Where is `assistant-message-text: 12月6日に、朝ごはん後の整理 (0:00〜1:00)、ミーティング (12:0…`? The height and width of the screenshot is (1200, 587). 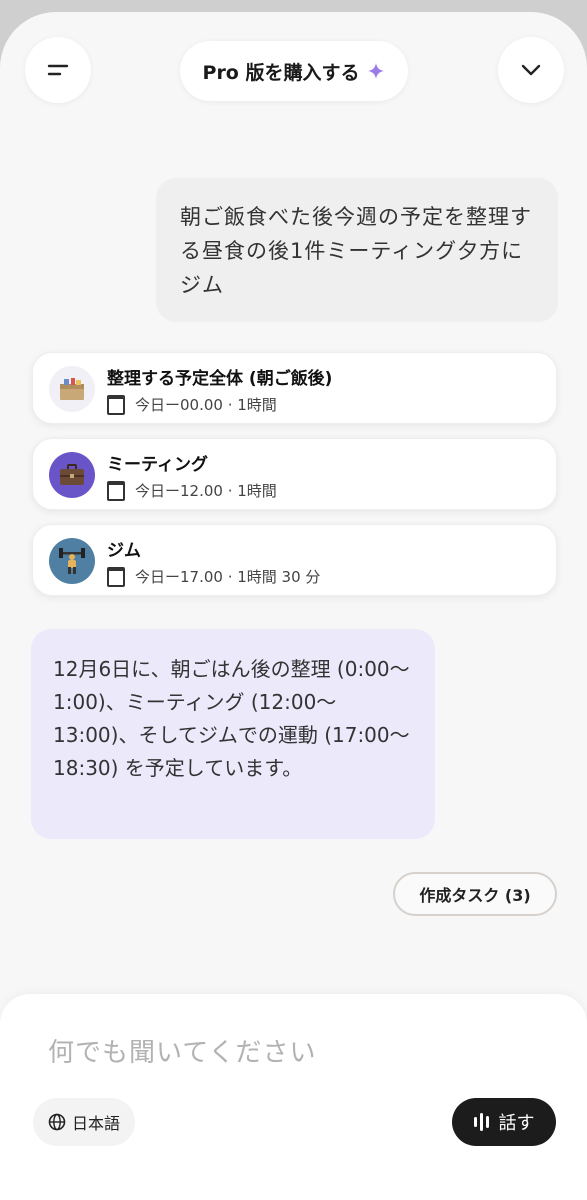
assistant-message-text: 12月6日に、朝ごはん後の整理 (0:00〜1:00)、ミーティング (12:0… is located at coordinates (231, 718).